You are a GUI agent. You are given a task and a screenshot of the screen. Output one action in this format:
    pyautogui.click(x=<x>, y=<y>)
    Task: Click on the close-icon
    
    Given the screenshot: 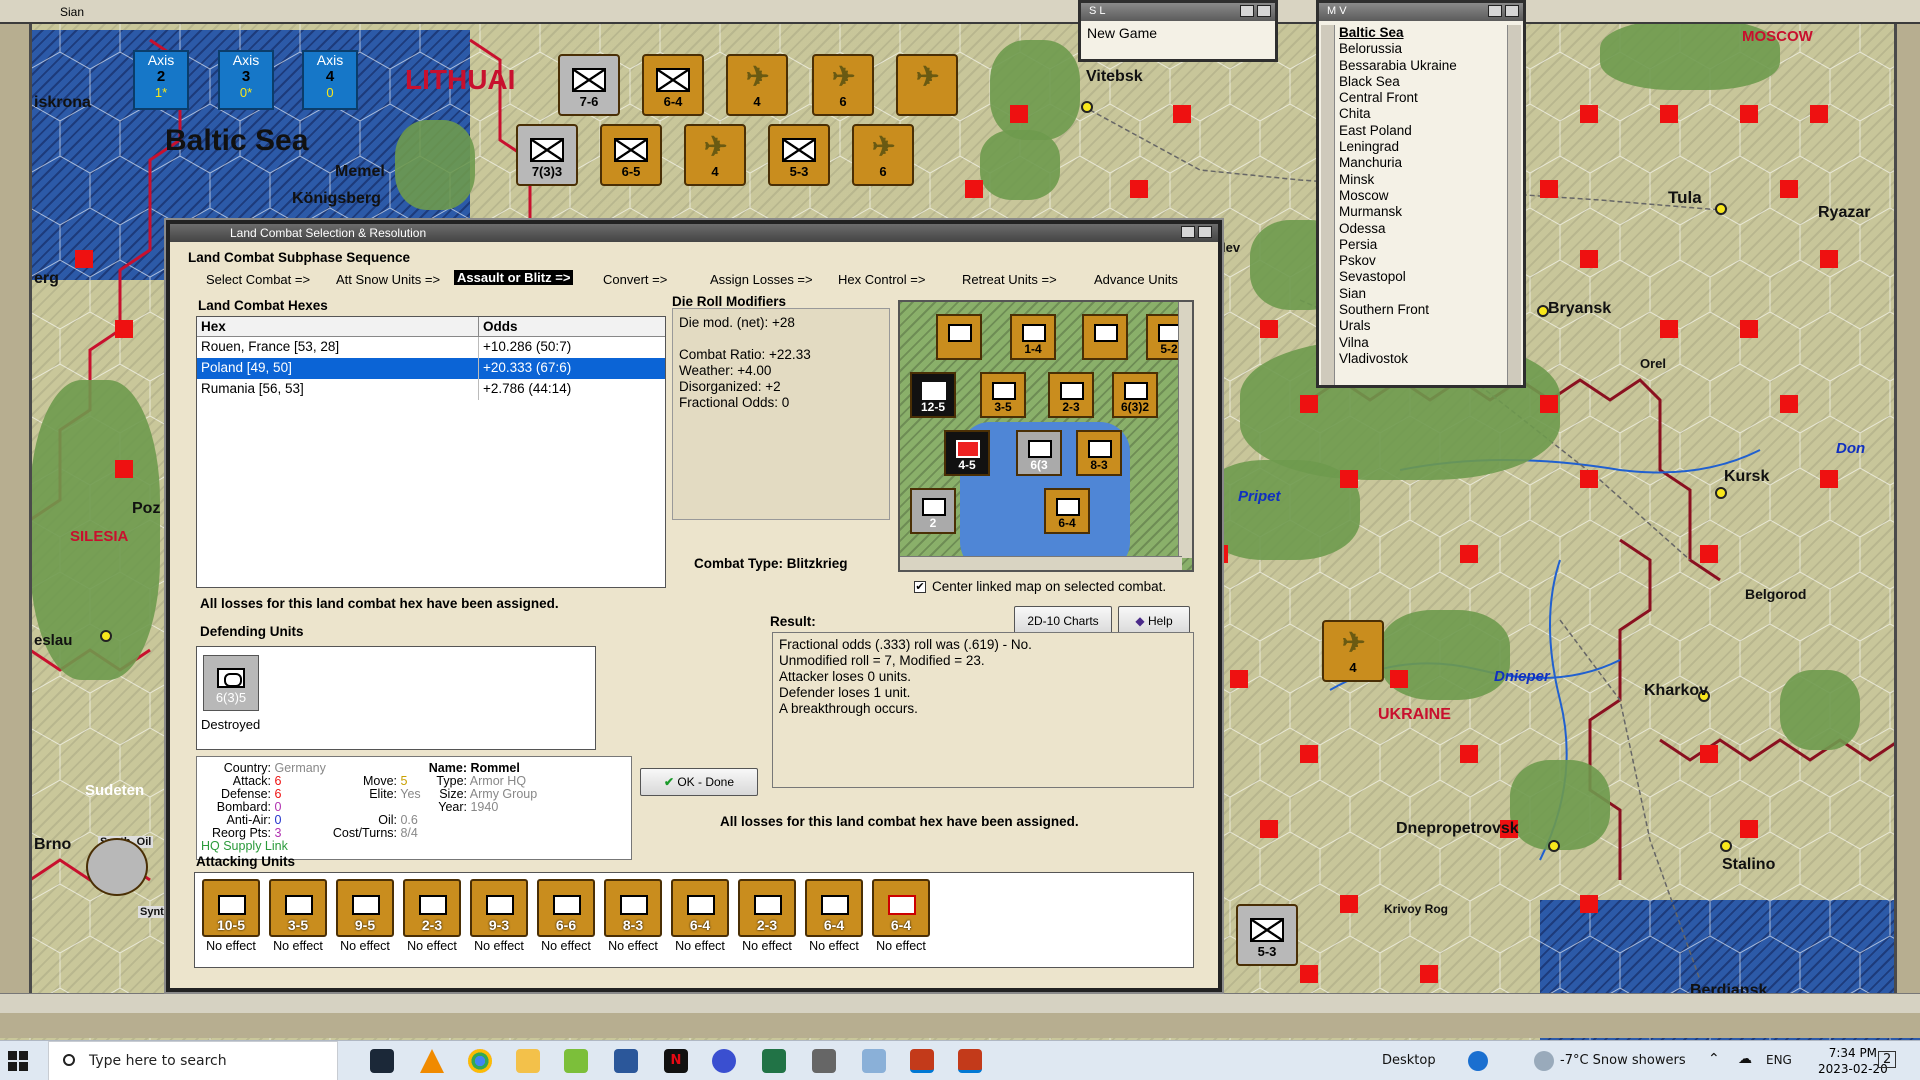 What is the action you would take?
    pyautogui.click(x=1512, y=11)
    